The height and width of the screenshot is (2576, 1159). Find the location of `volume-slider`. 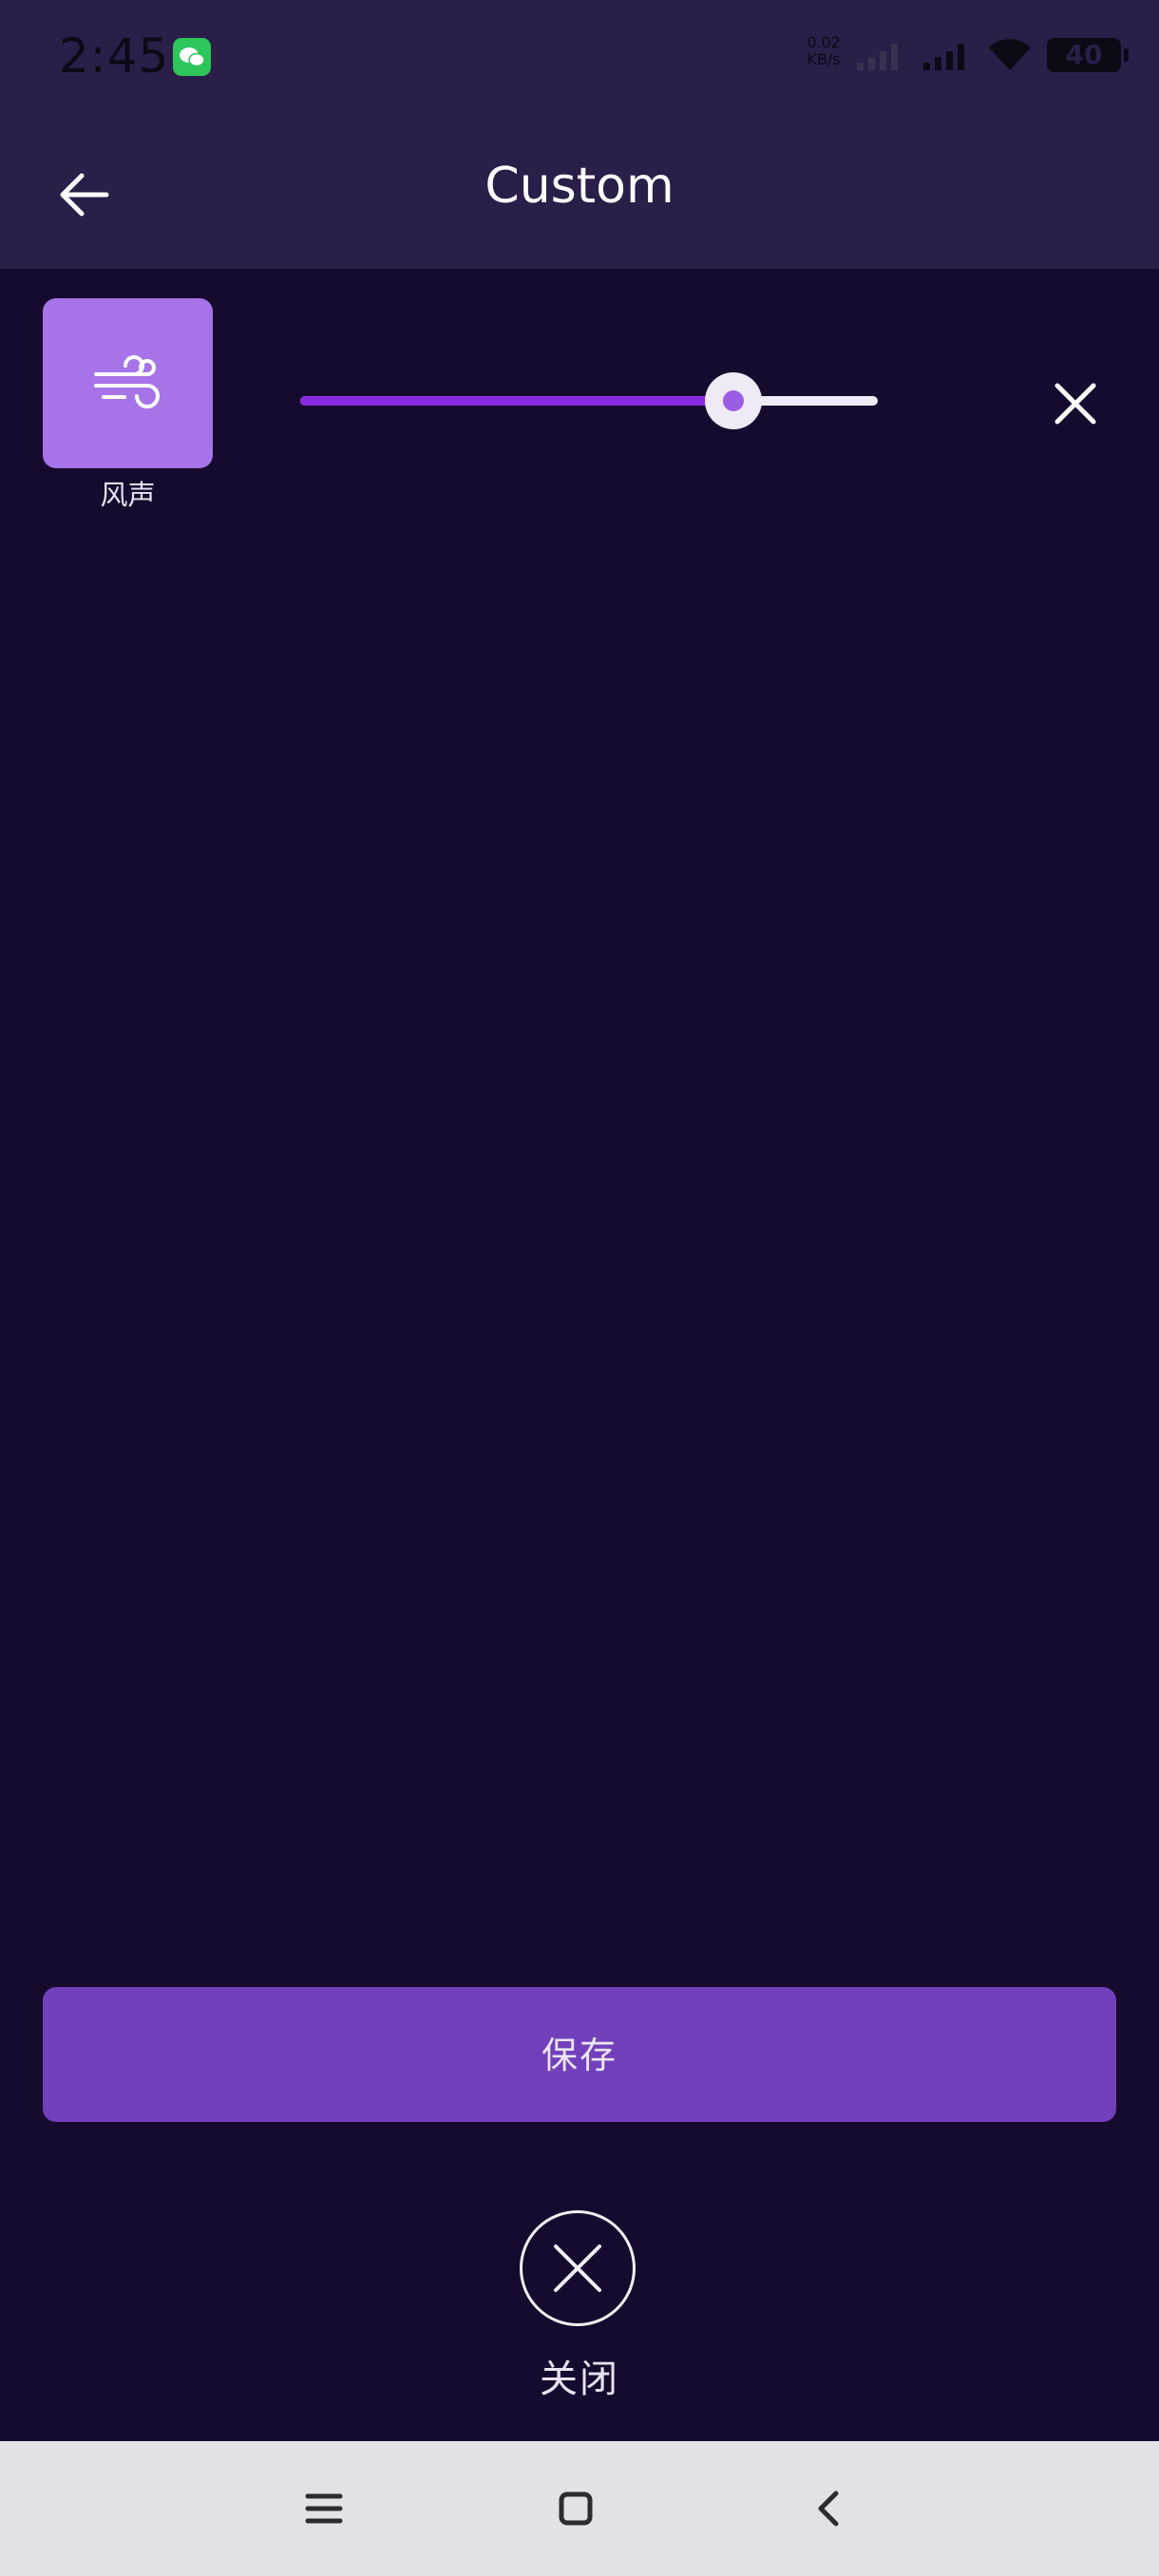

volume-slider is located at coordinates (589, 400).